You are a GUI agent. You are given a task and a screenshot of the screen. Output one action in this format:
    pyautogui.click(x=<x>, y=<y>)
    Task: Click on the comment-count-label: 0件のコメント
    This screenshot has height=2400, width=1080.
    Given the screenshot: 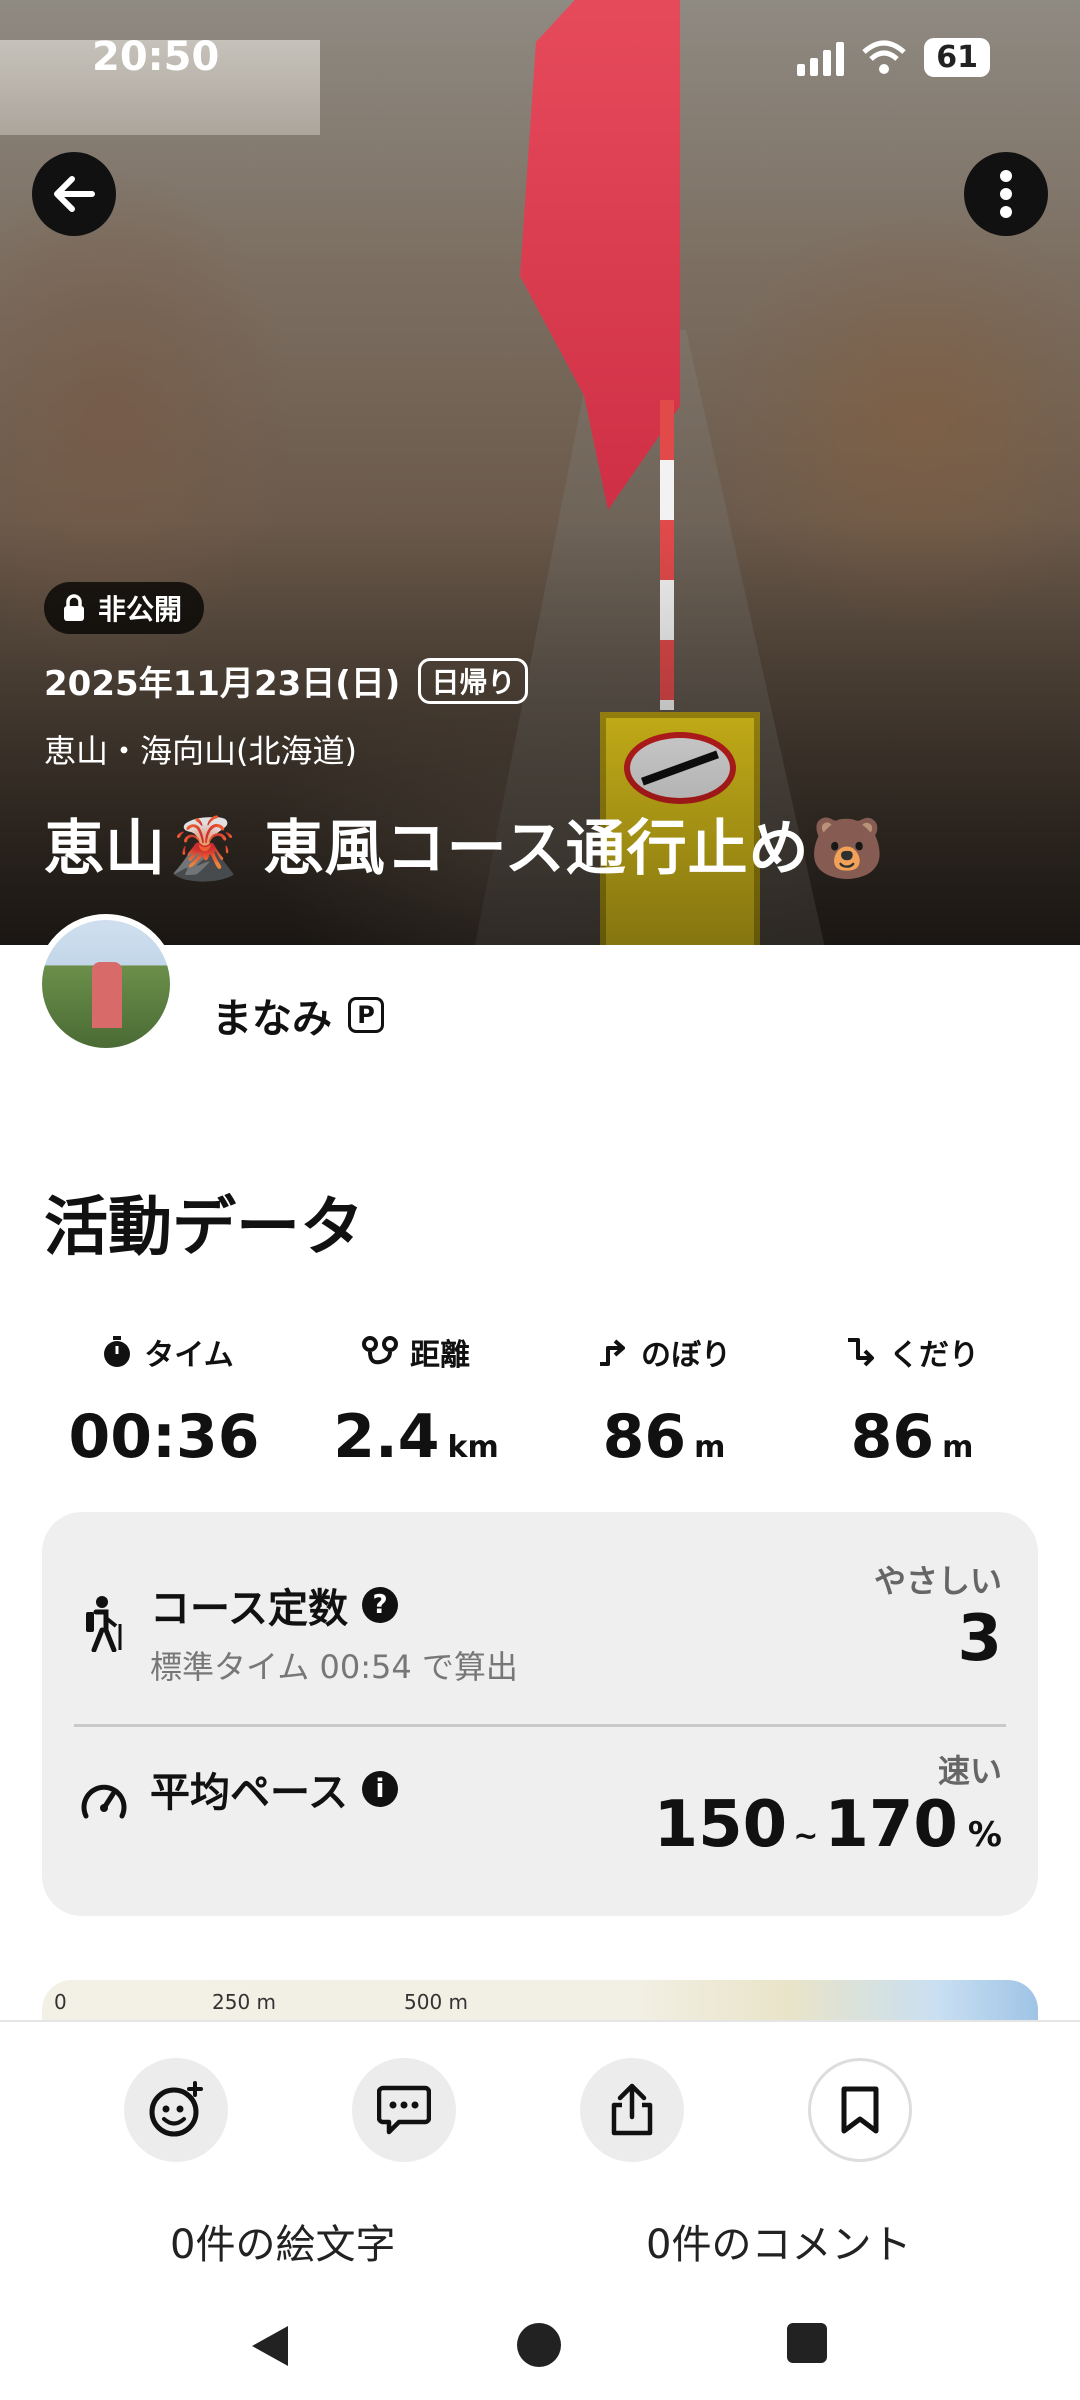 What is the action you would take?
    pyautogui.click(x=778, y=2241)
    